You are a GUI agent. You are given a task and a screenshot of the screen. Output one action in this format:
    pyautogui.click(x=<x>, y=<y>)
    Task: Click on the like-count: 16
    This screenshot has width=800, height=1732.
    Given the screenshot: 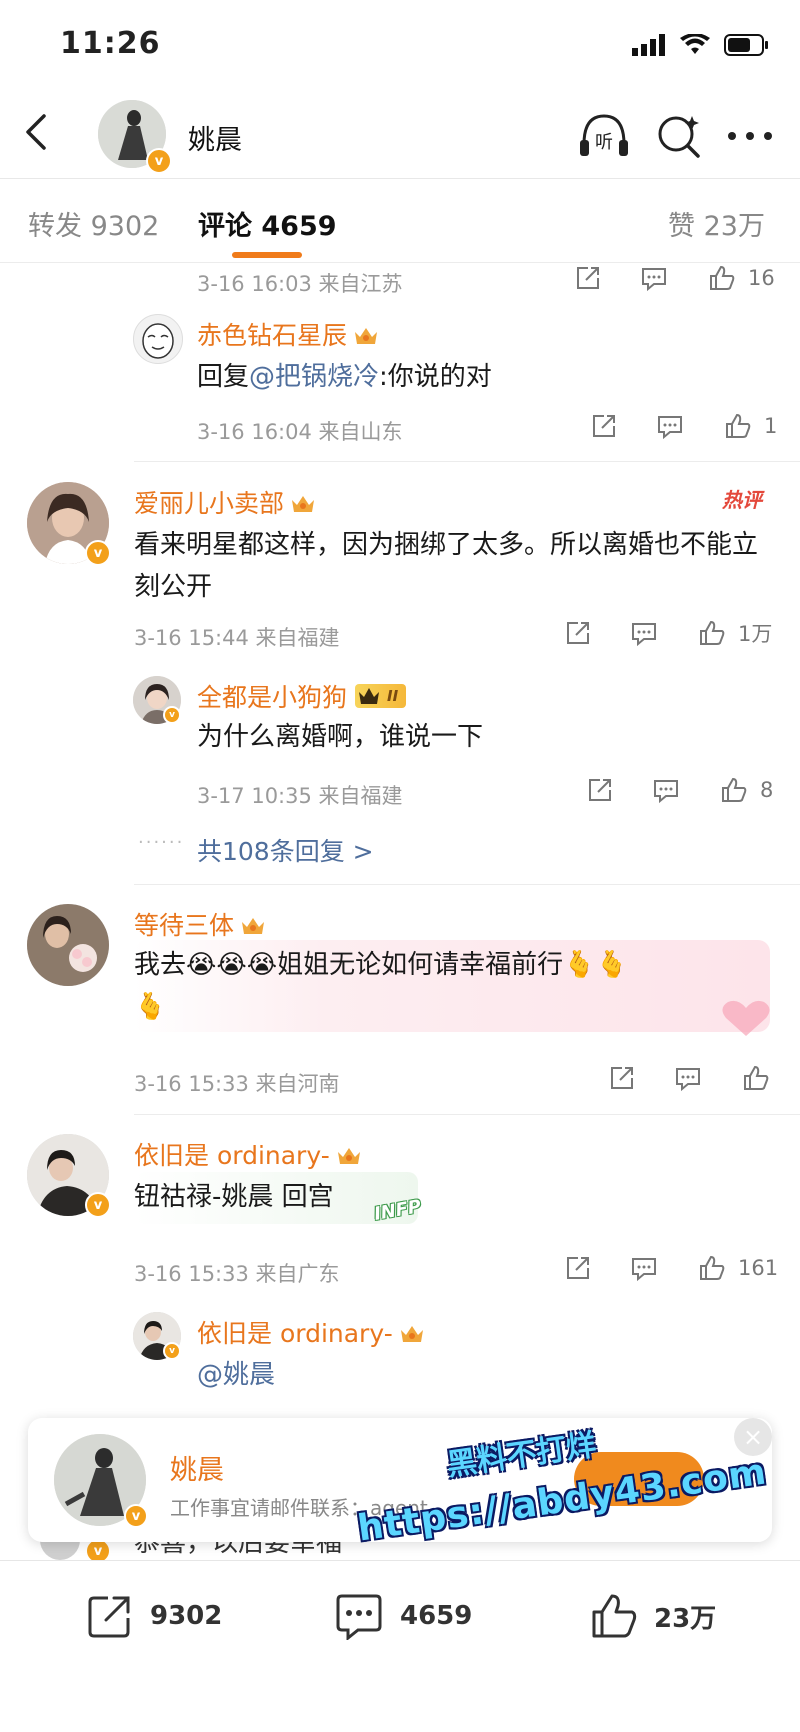 What is the action you would take?
    pyautogui.click(x=761, y=278)
    